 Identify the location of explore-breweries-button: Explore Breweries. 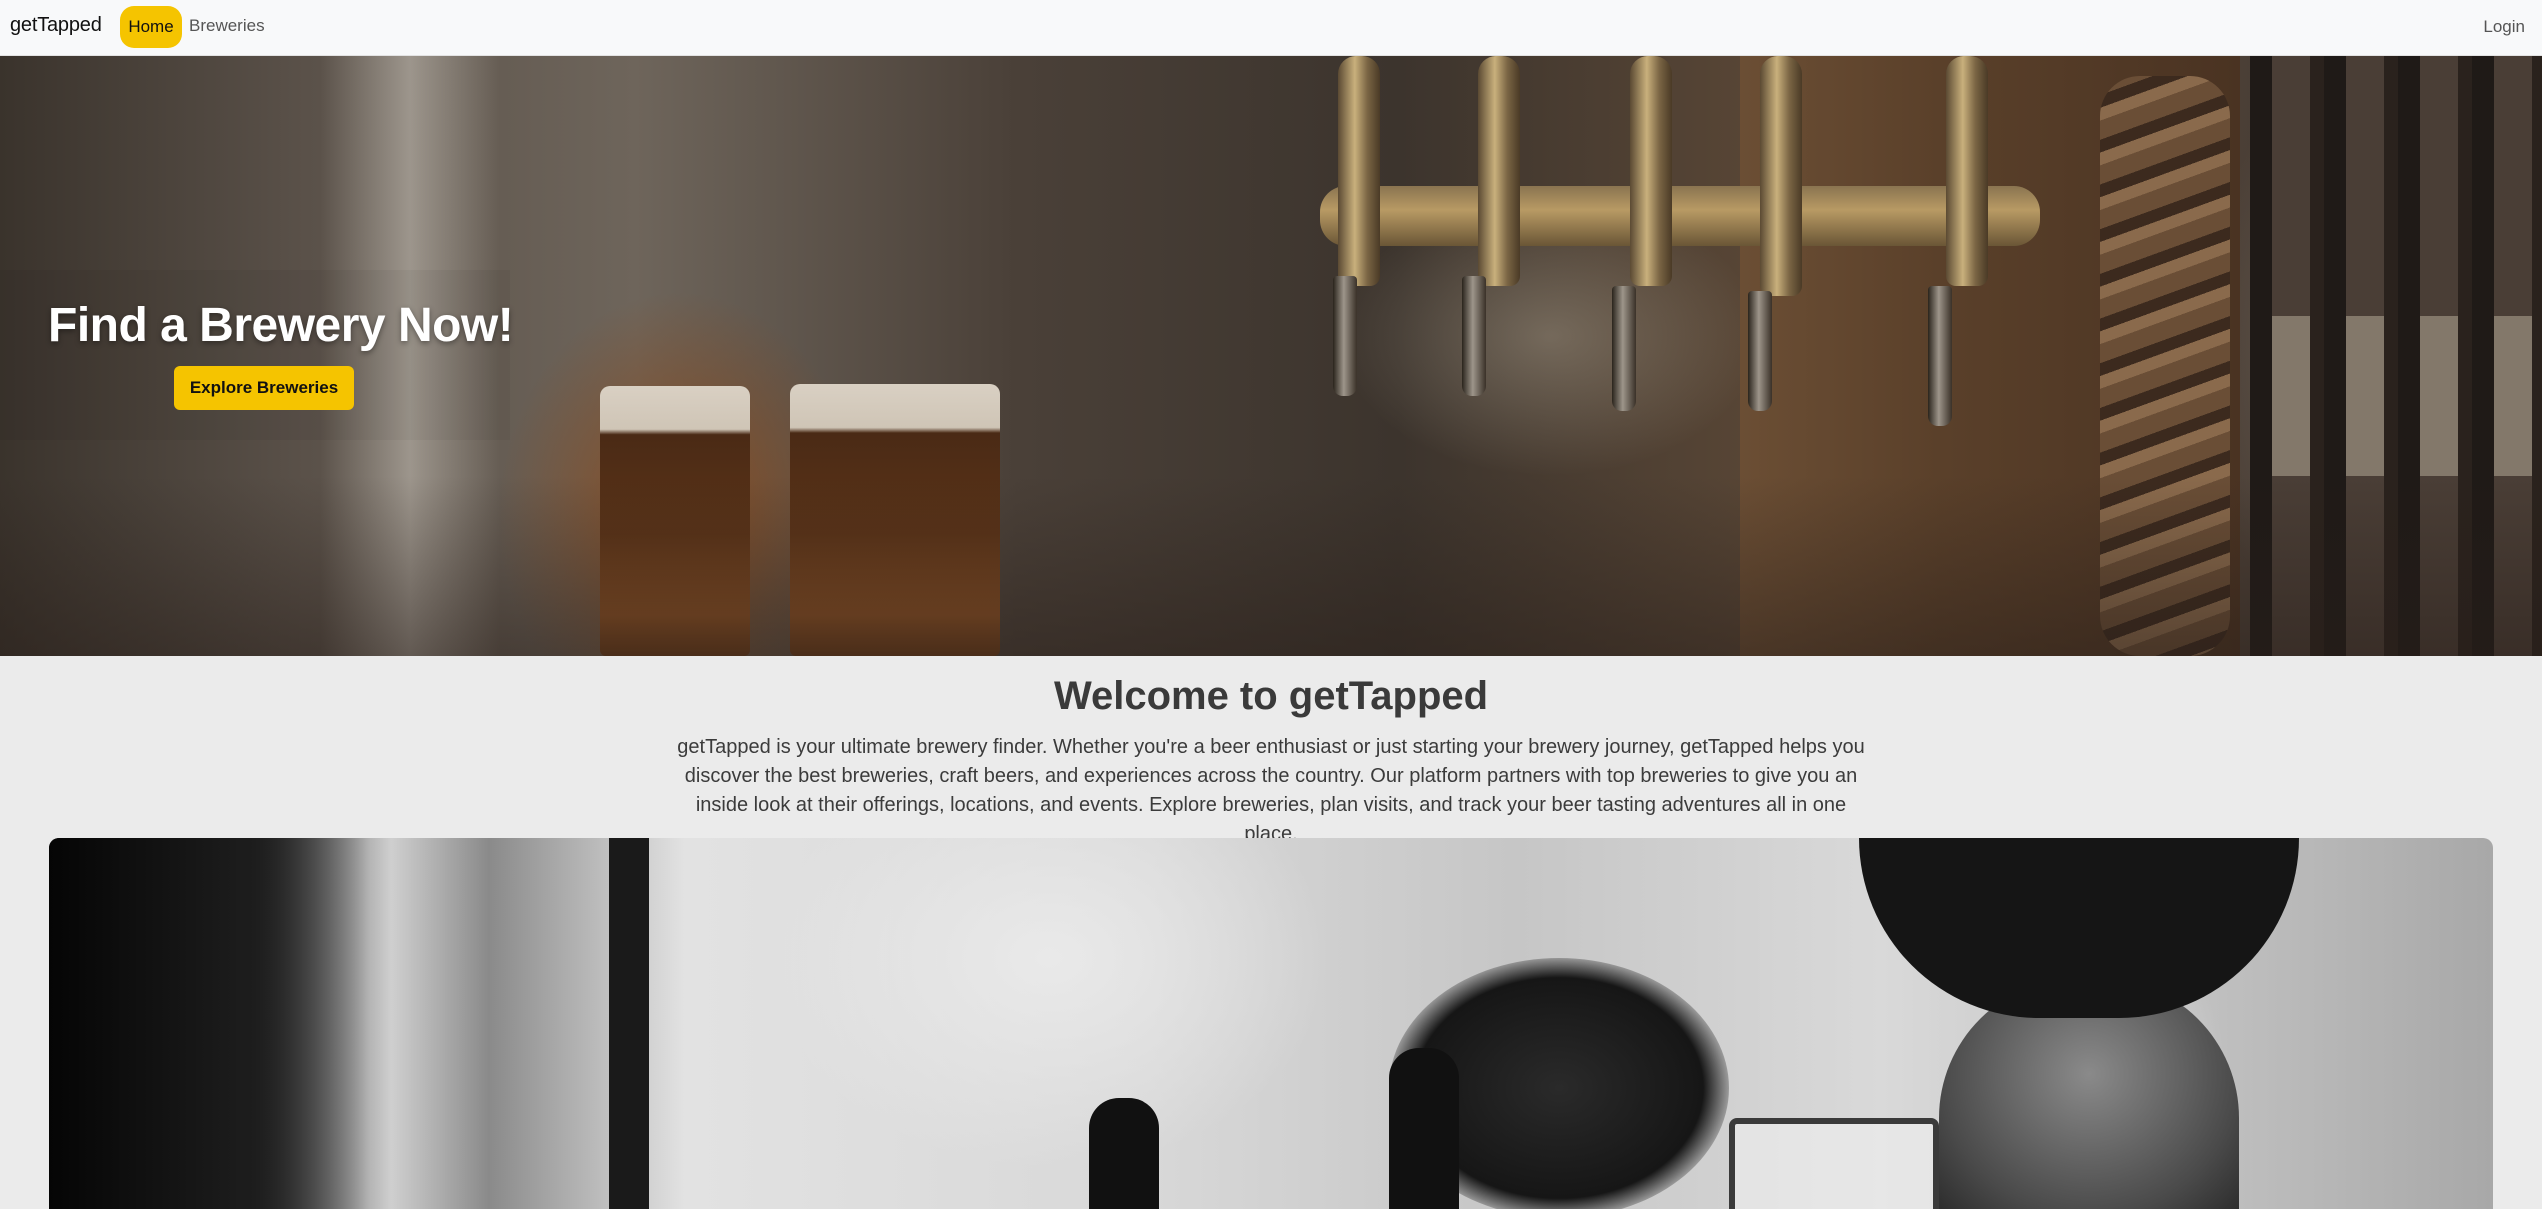
(264, 388).